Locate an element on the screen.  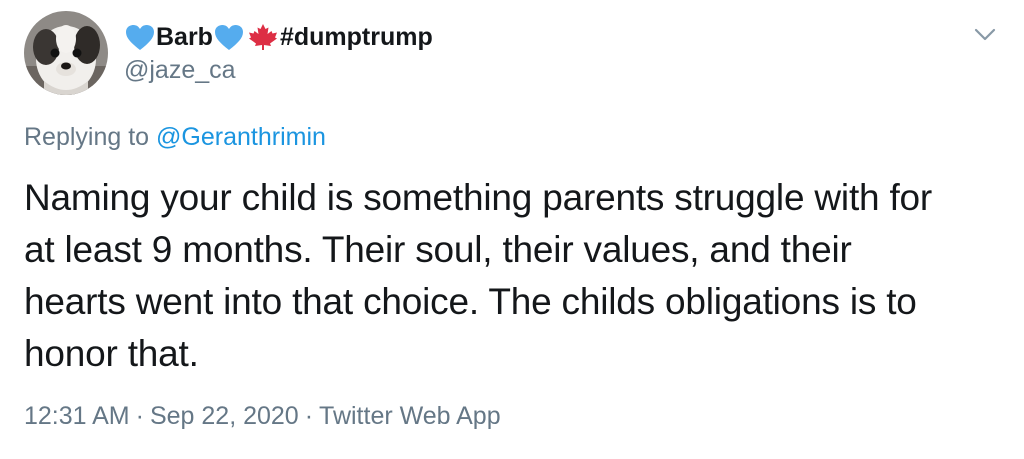
chevron-down-icon is located at coordinates (985, 34).